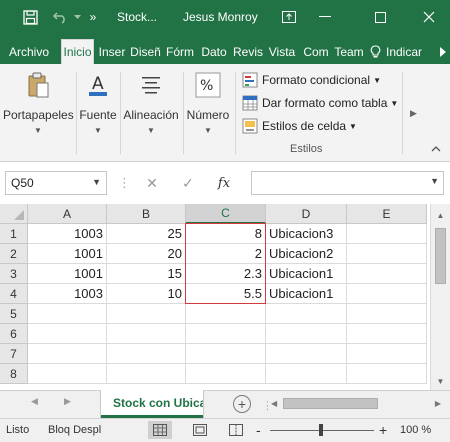 Image resolution: width=450 pixels, height=442 pixels. Describe the element at coordinates (387, 374) in the screenshot. I see `cell-e8` at that location.